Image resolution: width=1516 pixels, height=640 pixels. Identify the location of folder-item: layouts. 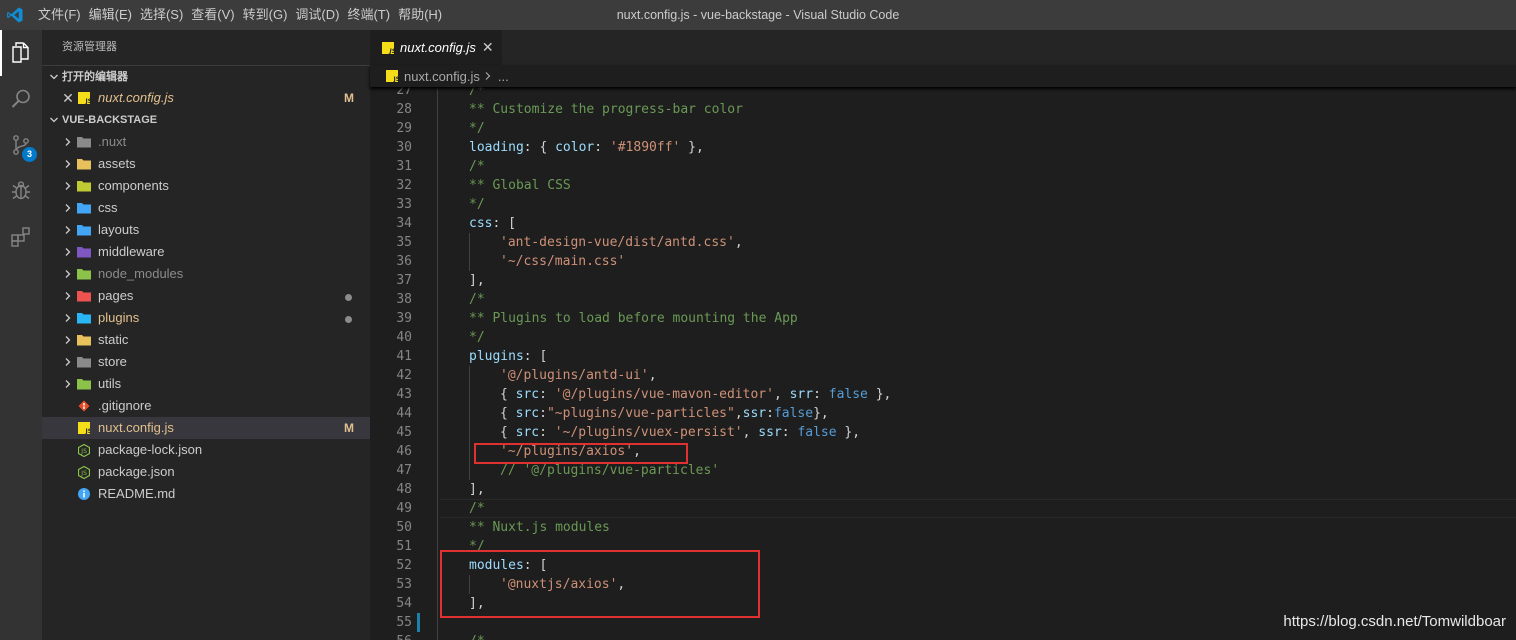
(206, 230).